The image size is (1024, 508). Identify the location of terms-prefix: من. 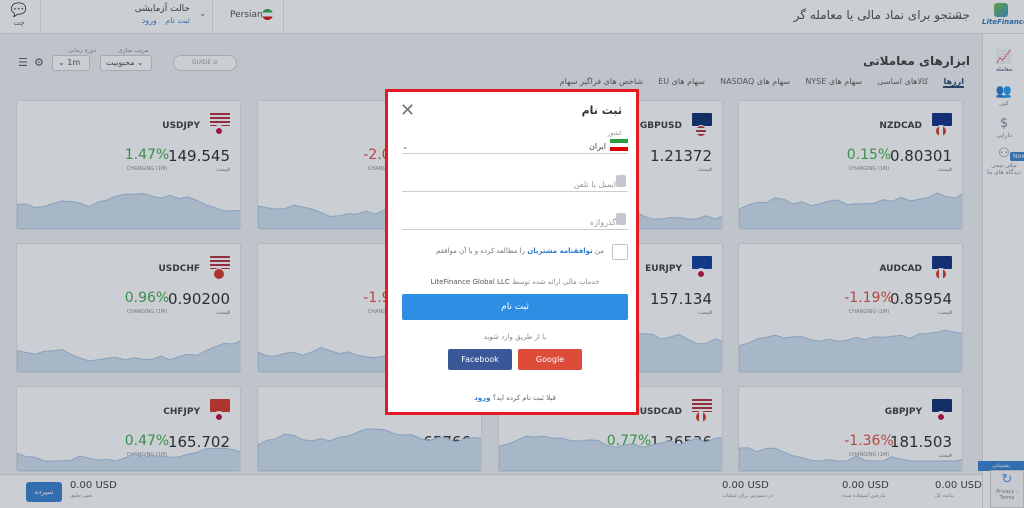
(599, 251).